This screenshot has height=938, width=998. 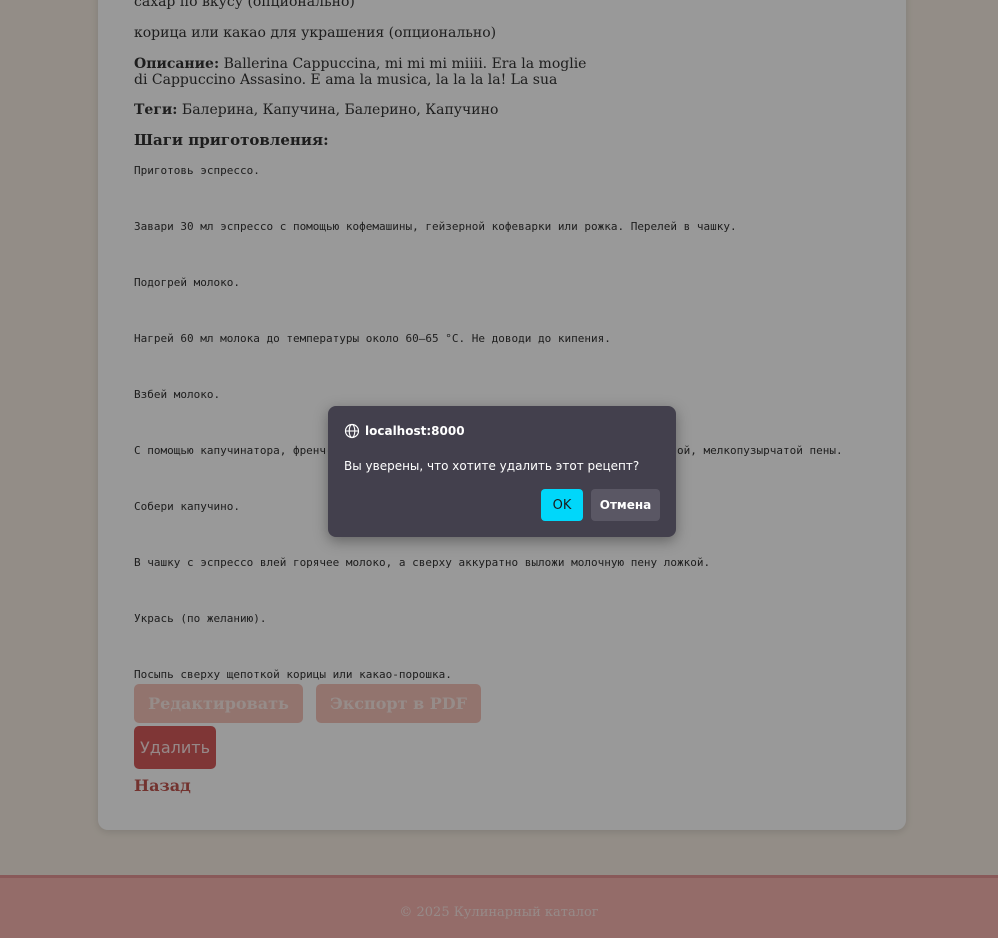 I want to click on cancel-button: Отмена, so click(x=625, y=505).